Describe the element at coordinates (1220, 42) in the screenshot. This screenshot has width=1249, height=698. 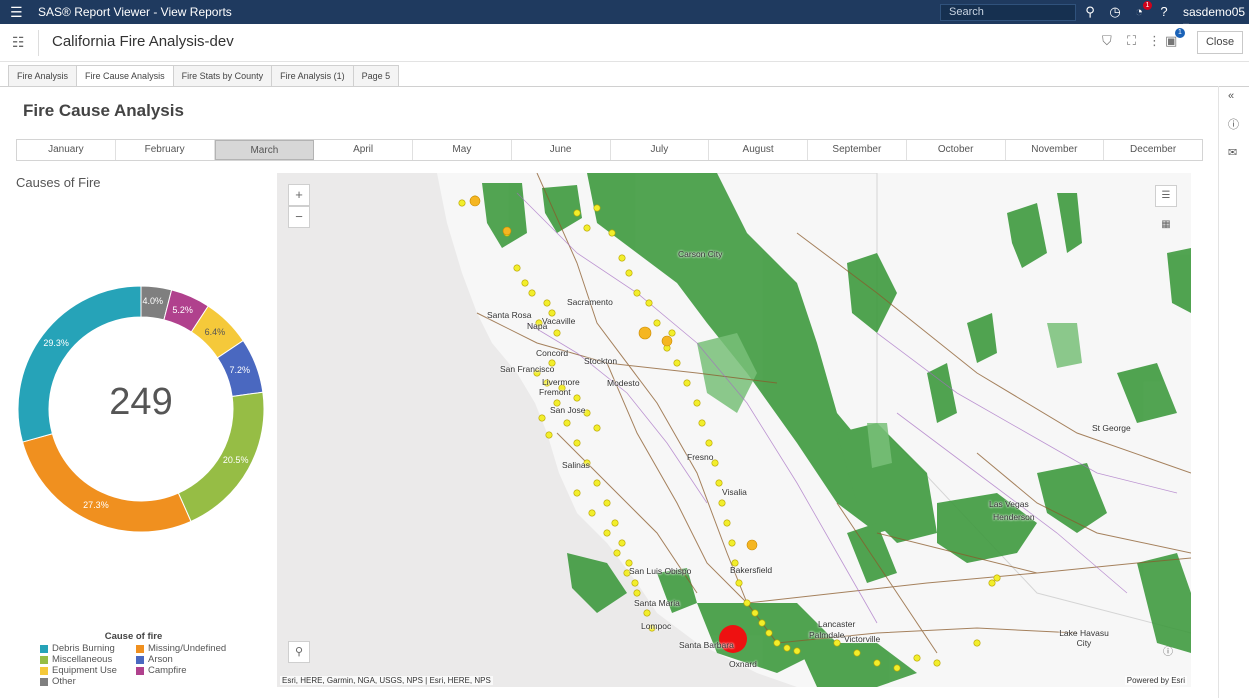
I see `close-button: Close` at that location.